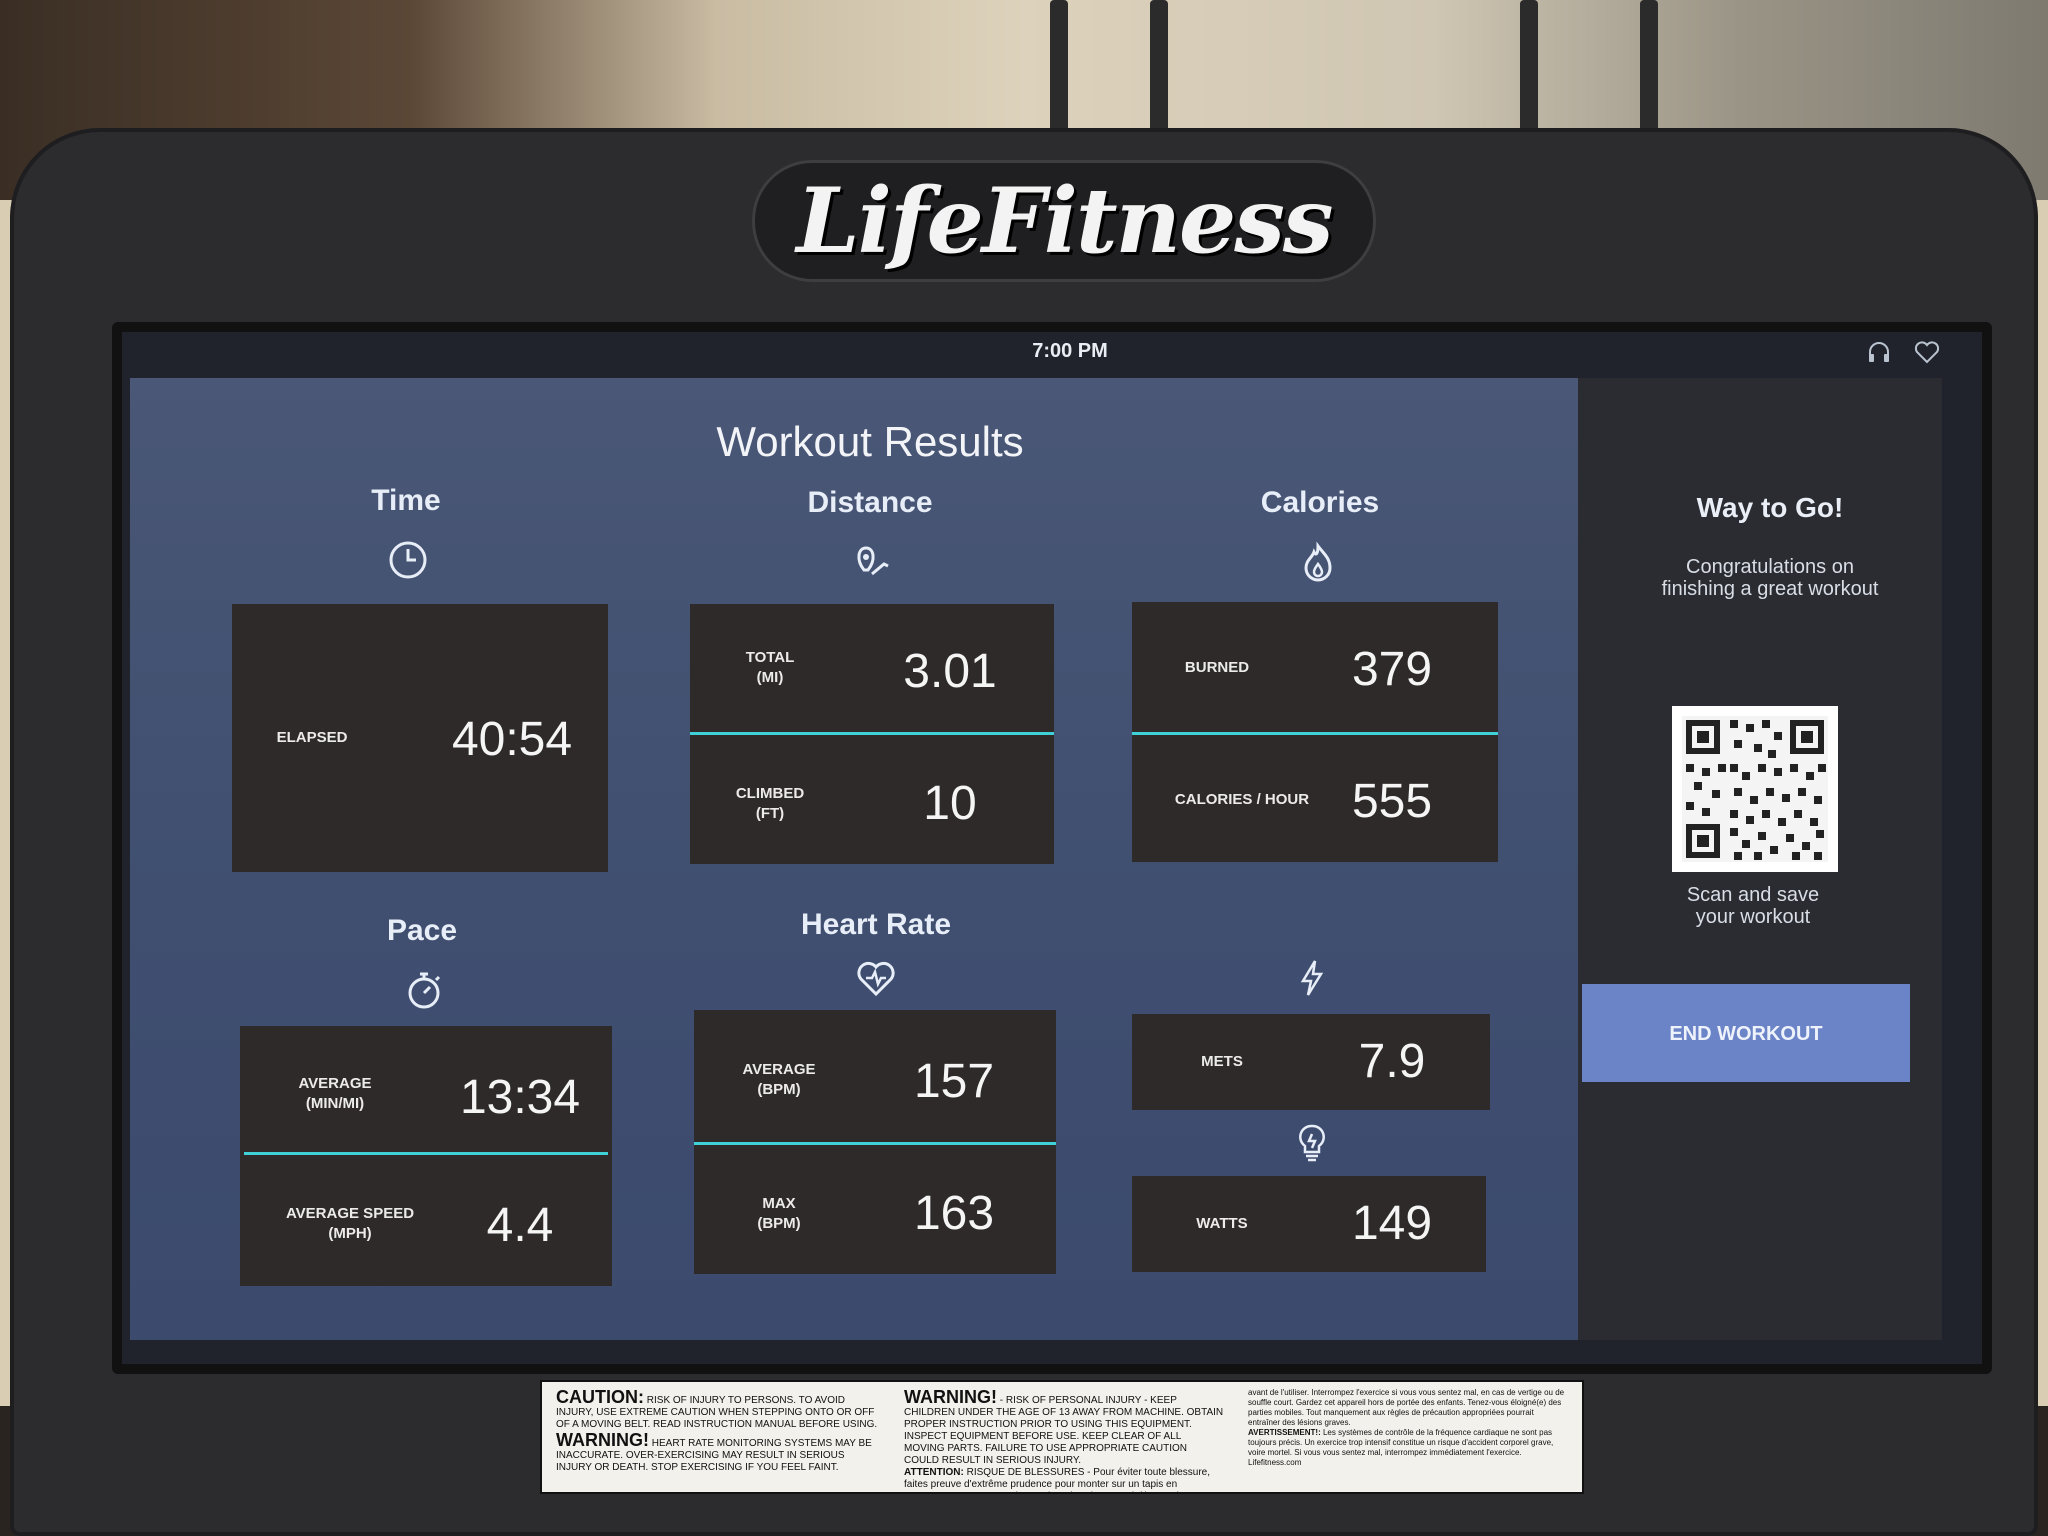 The image size is (2048, 1536). Describe the element at coordinates (1755, 789) in the screenshot. I see `qr-code` at that location.